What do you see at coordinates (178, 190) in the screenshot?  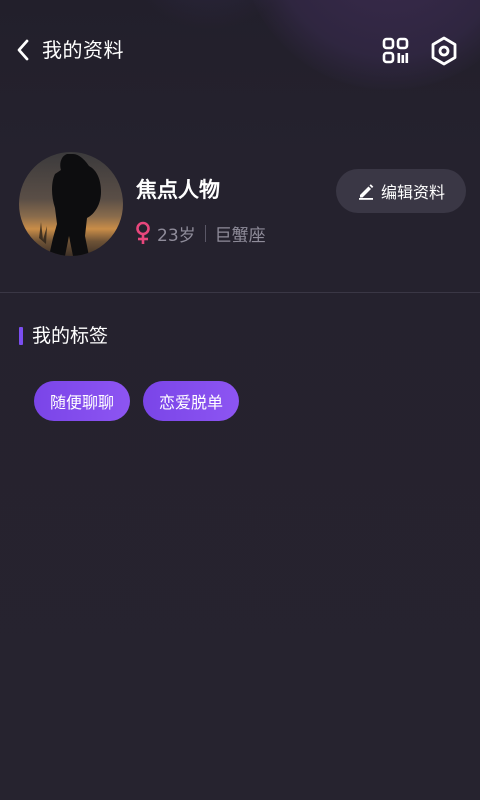 I see `nickname: 焦点人物` at bounding box center [178, 190].